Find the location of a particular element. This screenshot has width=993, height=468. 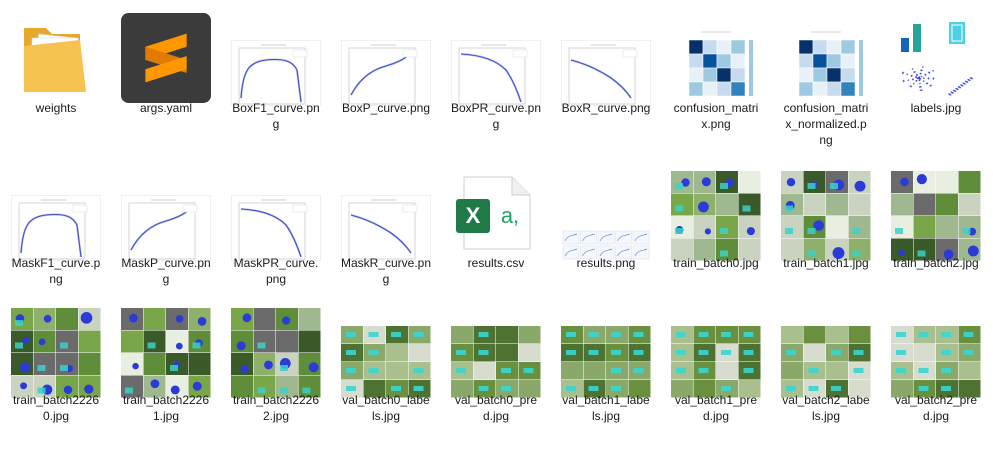

file-name: train_batch2.jpg is located at coordinates (936, 263).